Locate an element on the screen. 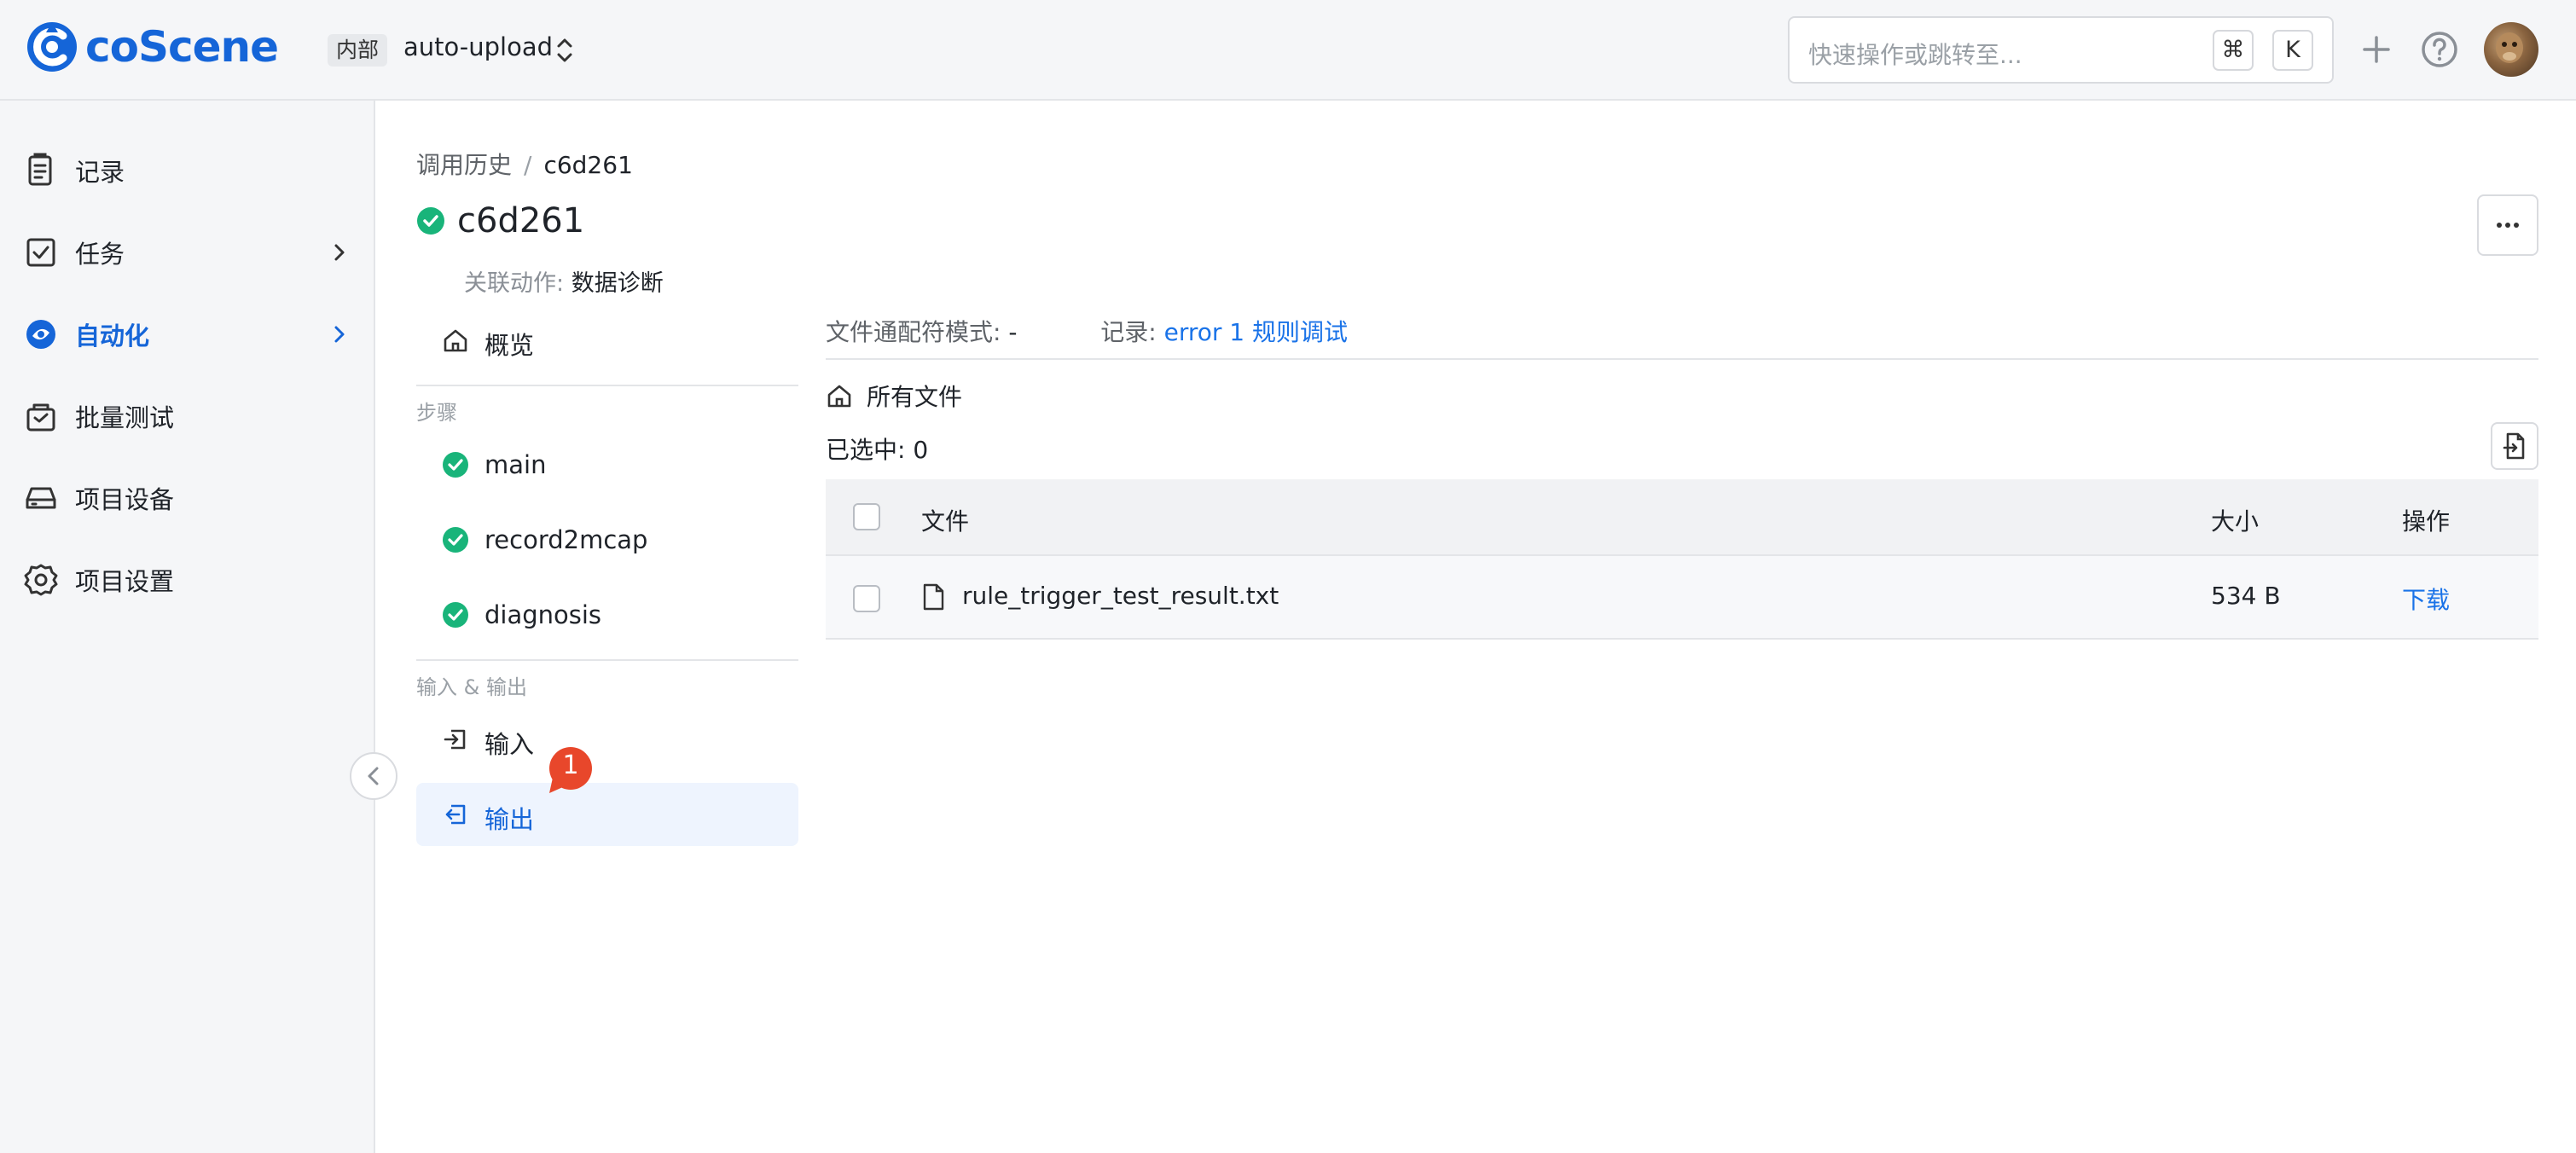  all-files-label: 所有文件 is located at coordinates (915, 397).